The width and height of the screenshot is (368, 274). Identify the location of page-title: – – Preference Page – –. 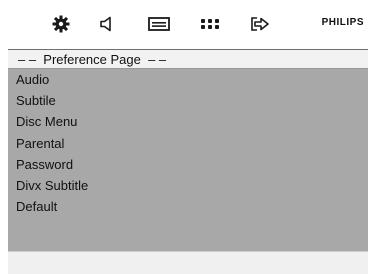
(92, 59).